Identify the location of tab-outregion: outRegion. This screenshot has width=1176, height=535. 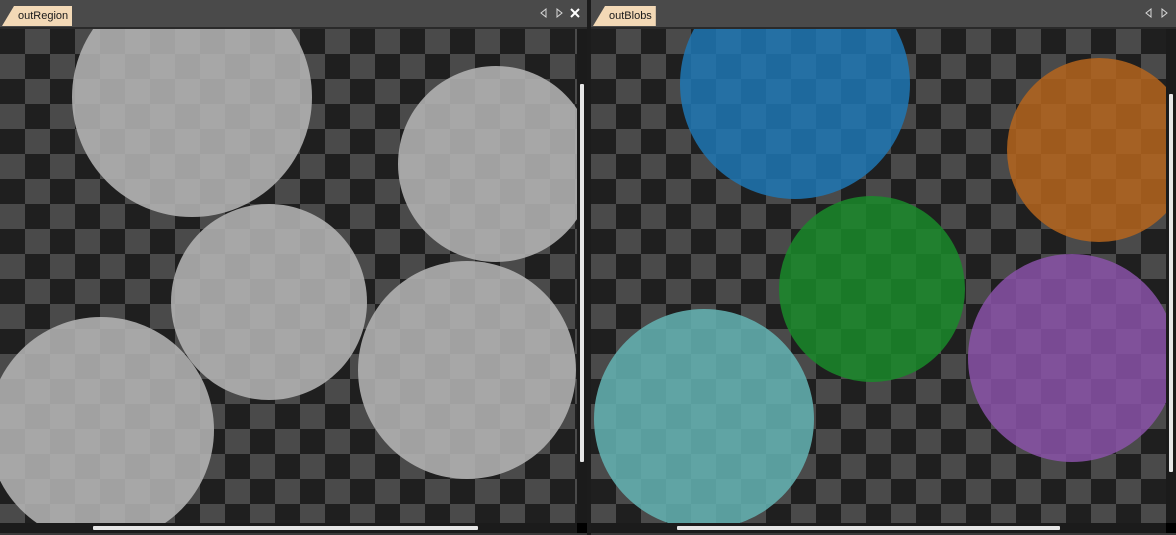
(37, 16).